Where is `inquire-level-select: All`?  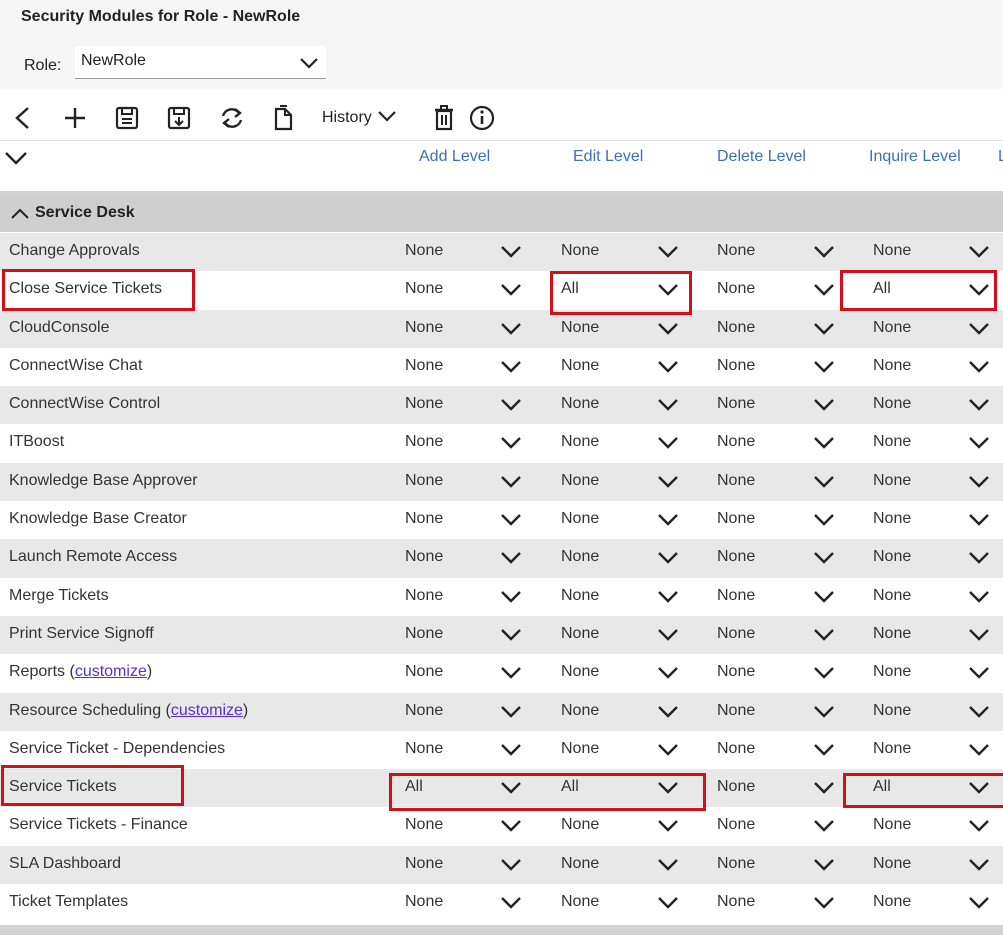
inquire-level-select: All is located at coordinates (882, 787).